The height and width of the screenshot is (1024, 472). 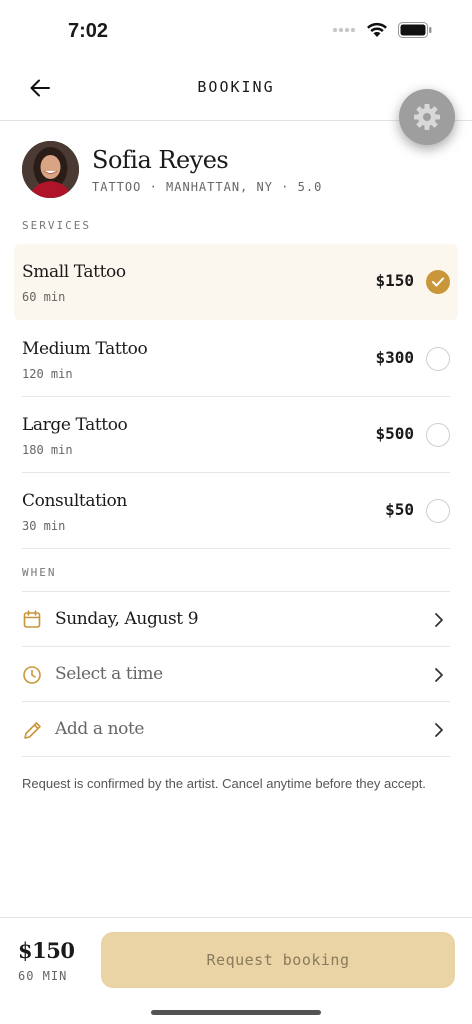 What do you see at coordinates (32, 675) in the screenshot?
I see `clock-icon` at bounding box center [32, 675].